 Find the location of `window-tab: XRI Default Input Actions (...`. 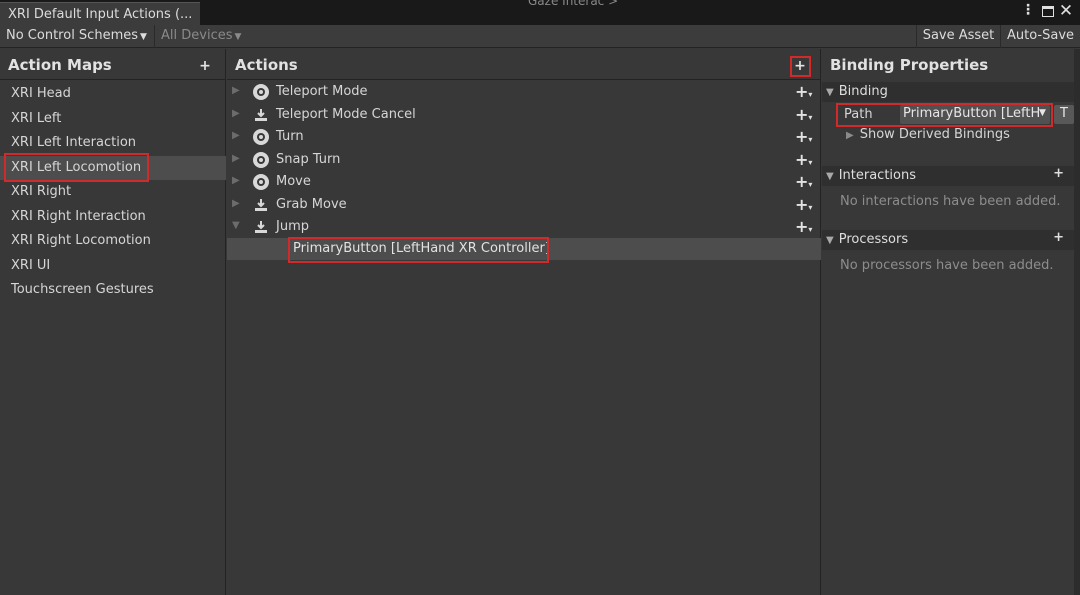

window-tab: XRI Default Input Actions (... is located at coordinates (100, 13).